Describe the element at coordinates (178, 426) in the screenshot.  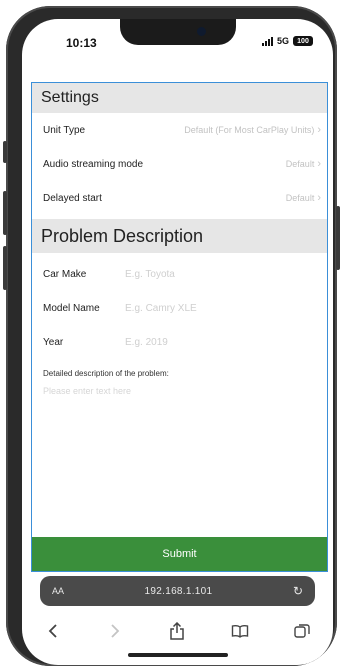
I see `description-textarea` at that location.